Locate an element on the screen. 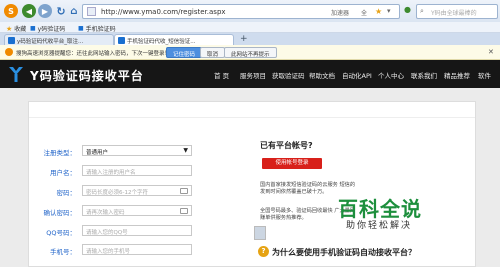 The image size is (500, 267). username-label: 用户名： is located at coordinates (63, 173).